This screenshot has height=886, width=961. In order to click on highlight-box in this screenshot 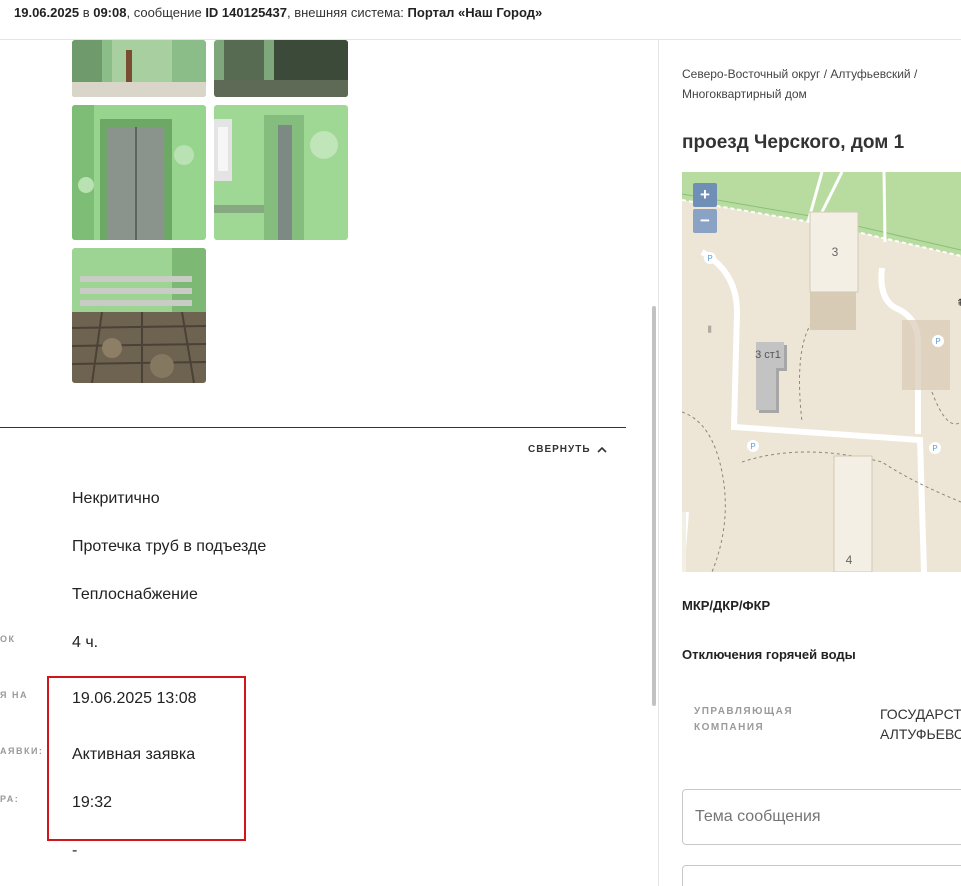, I will do `click(146, 758)`.